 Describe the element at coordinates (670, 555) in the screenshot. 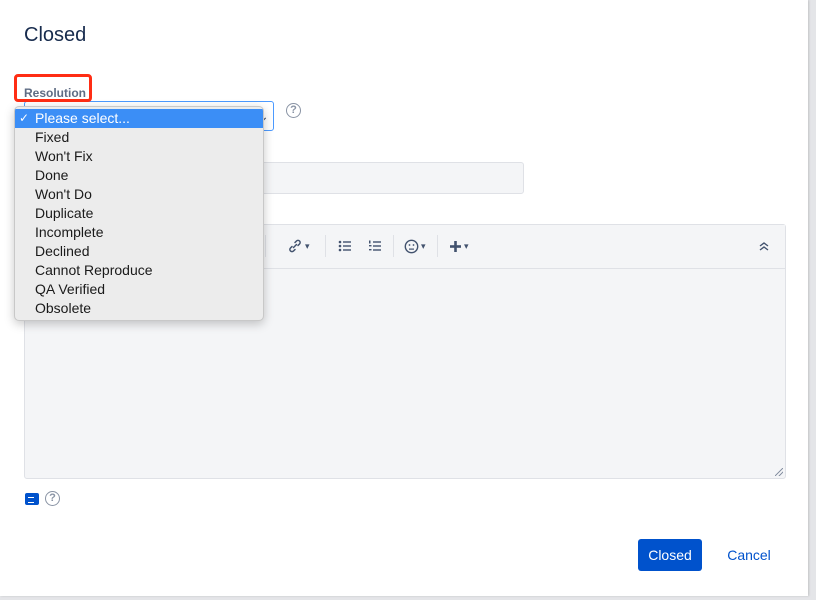

I see `closed-button: Closed` at that location.